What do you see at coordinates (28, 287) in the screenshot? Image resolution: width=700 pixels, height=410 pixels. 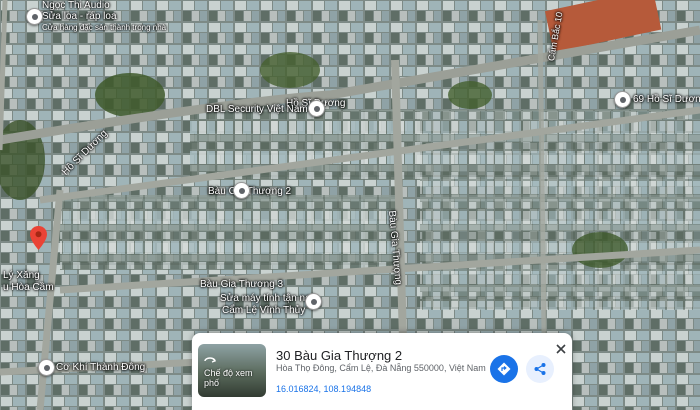 I see `map-label-hoa-cam: u Hòa Cầm` at bounding box center [28, 287].